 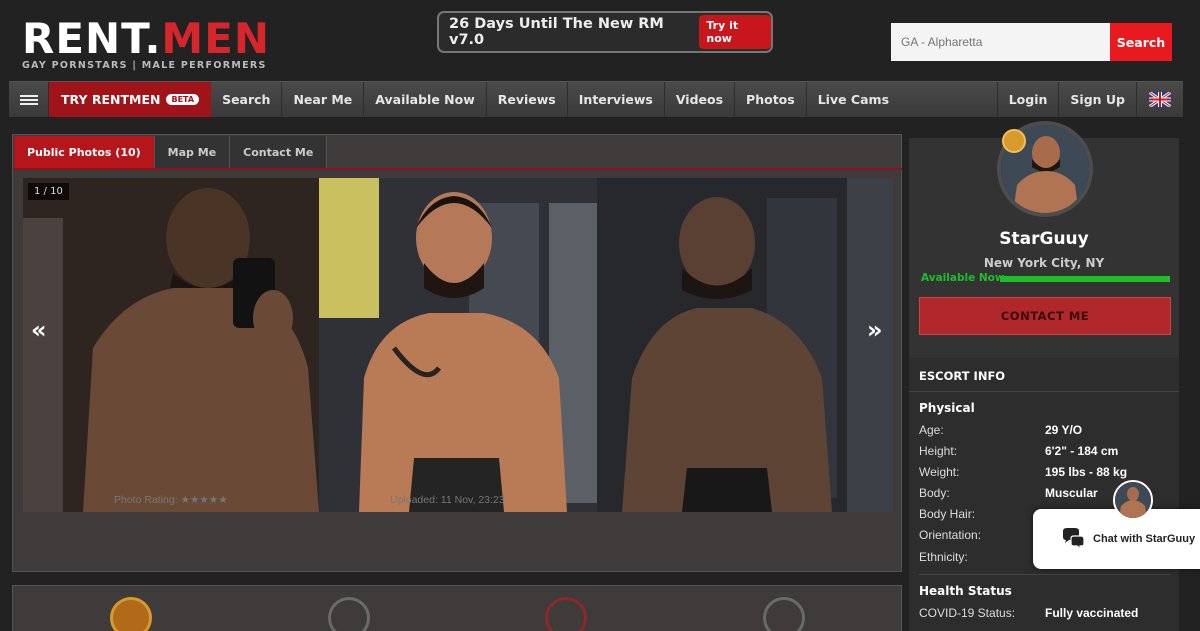 I want to click on nav-reviews: Reviews, so click(x=527, y=99).